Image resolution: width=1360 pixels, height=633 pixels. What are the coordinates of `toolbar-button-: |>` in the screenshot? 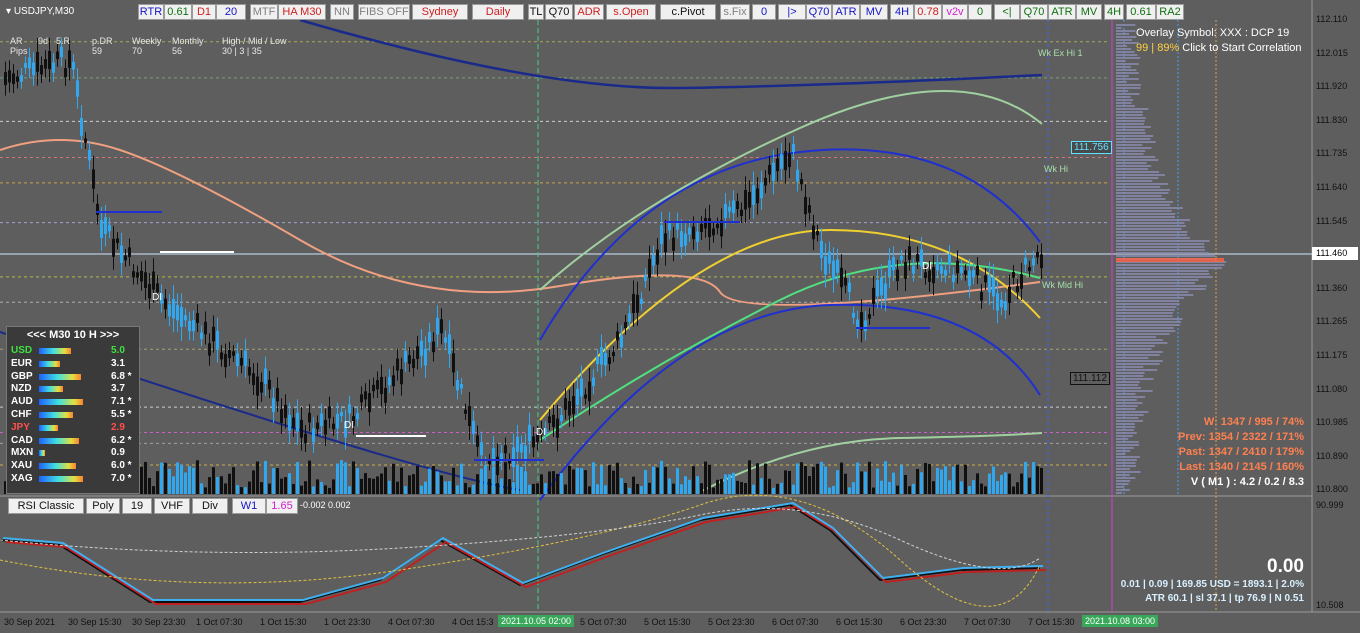 It's located at (792, 12).